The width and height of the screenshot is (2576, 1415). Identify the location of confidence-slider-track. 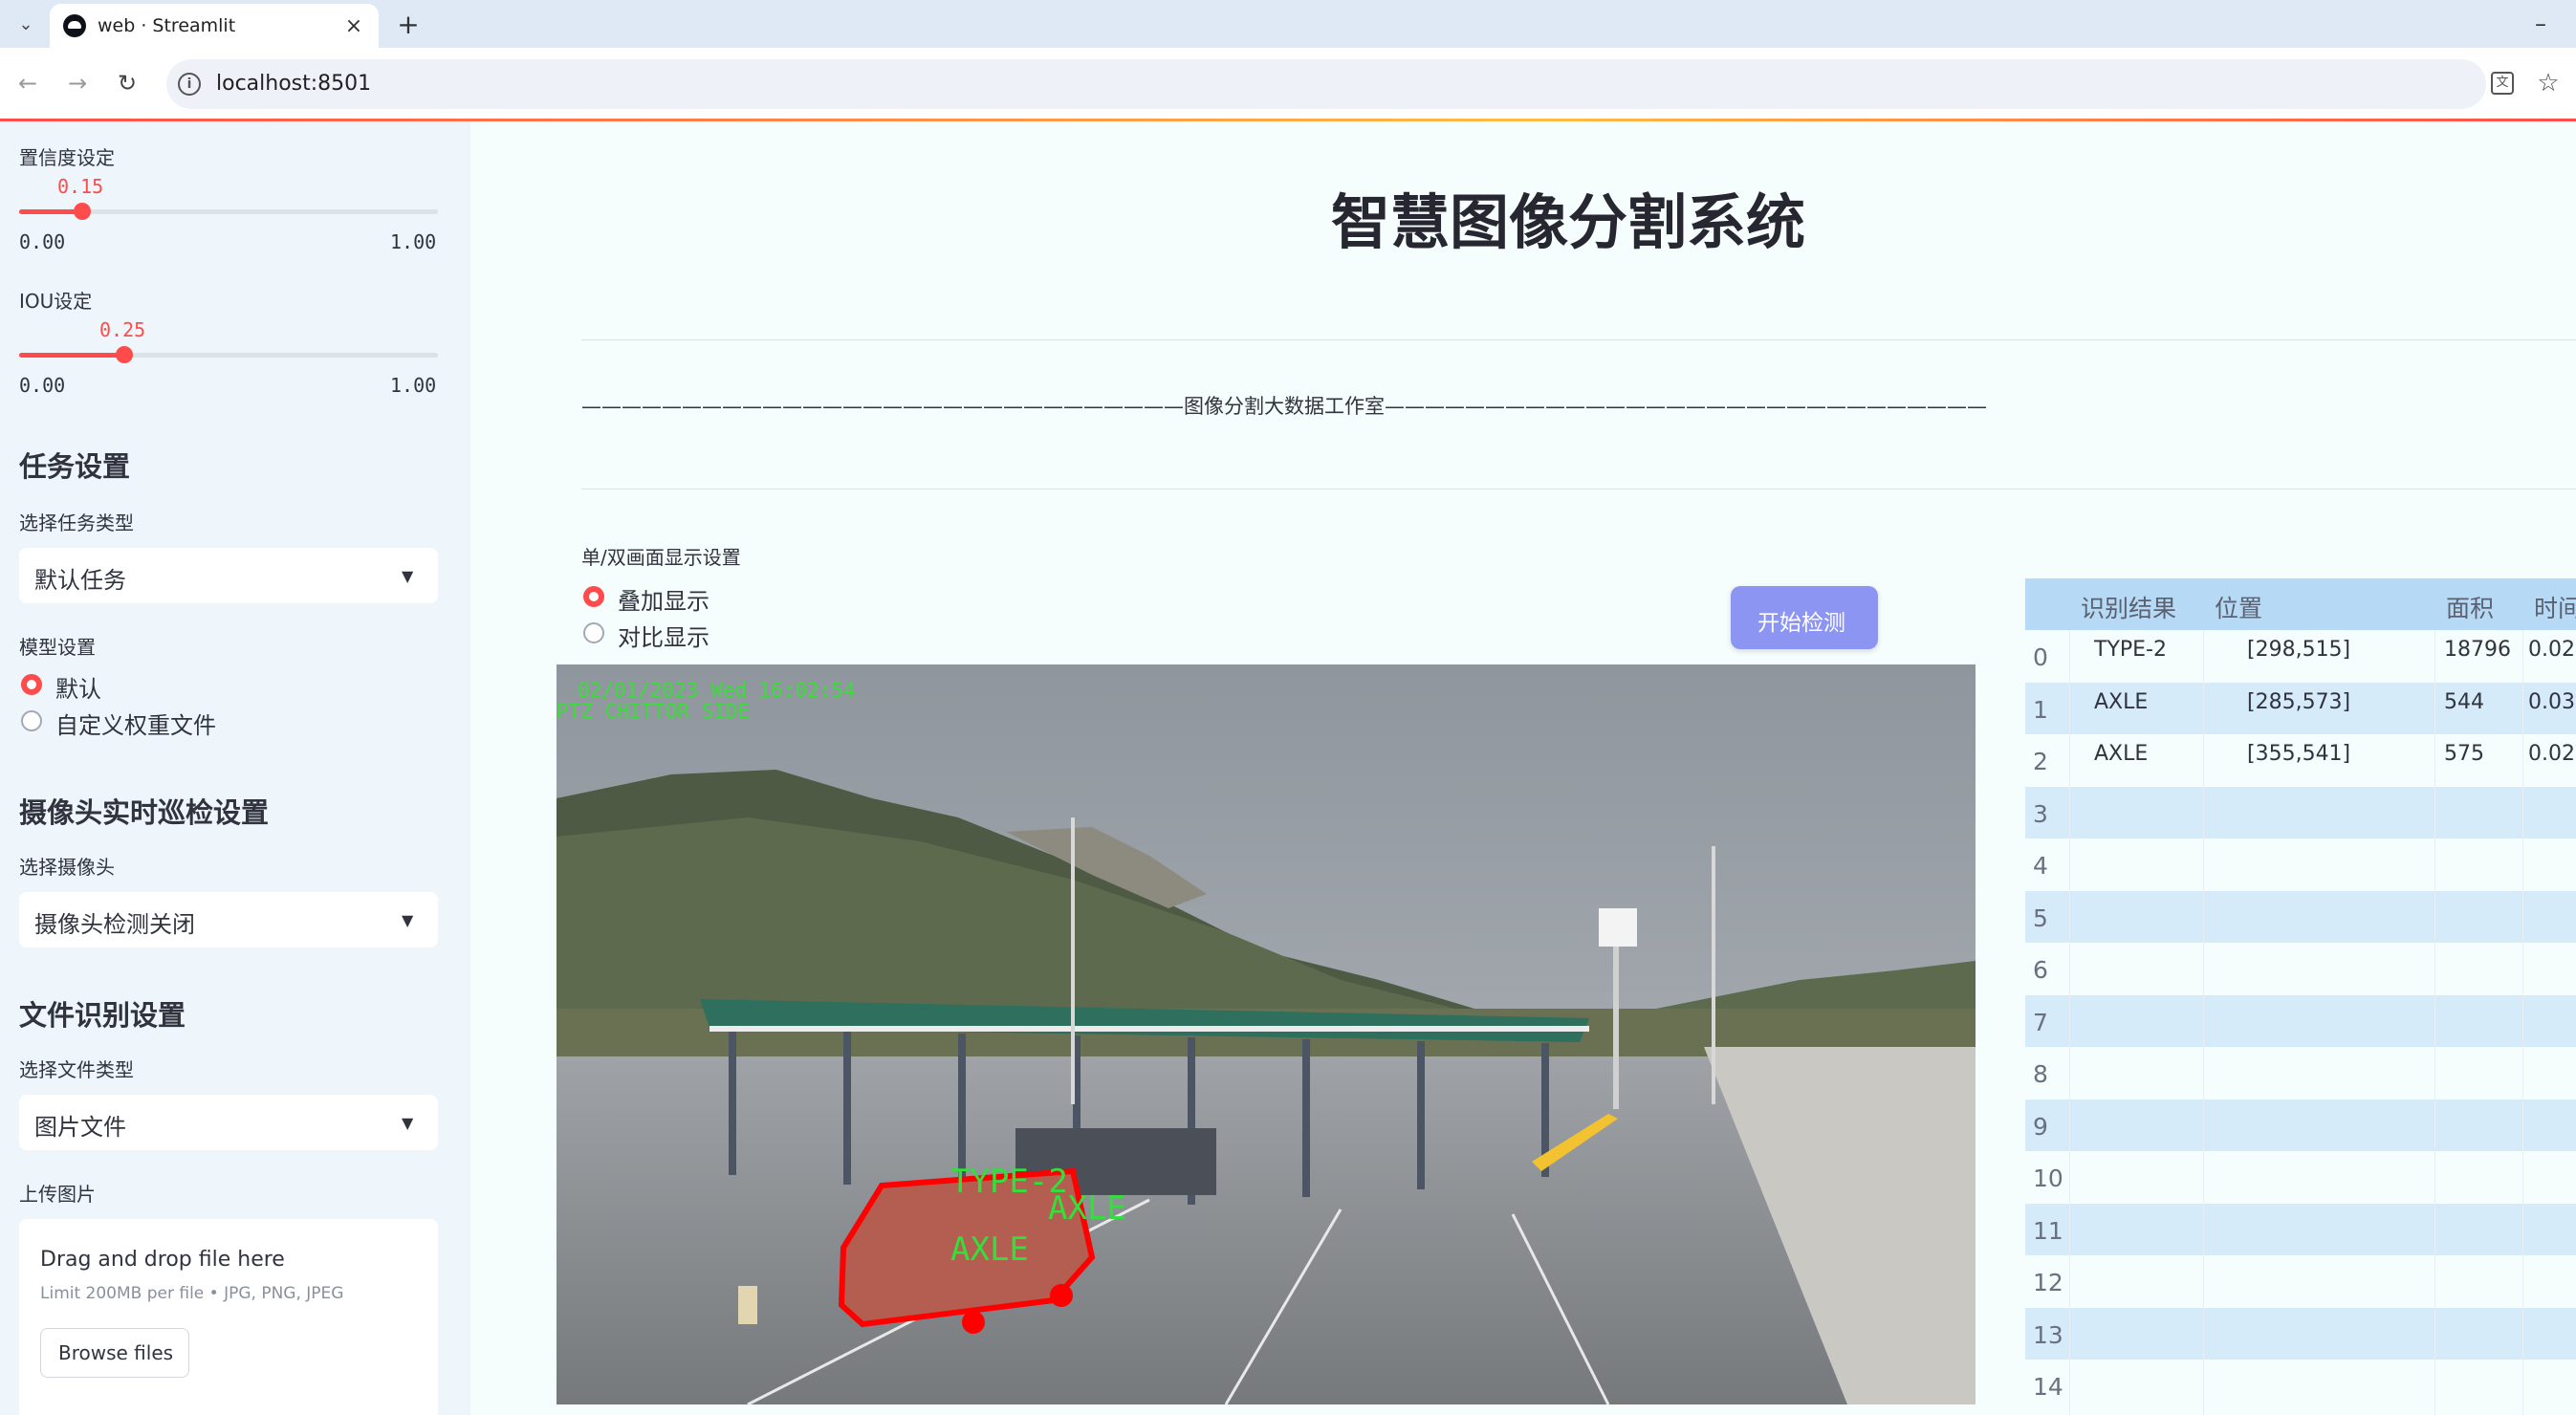
(228, 211).